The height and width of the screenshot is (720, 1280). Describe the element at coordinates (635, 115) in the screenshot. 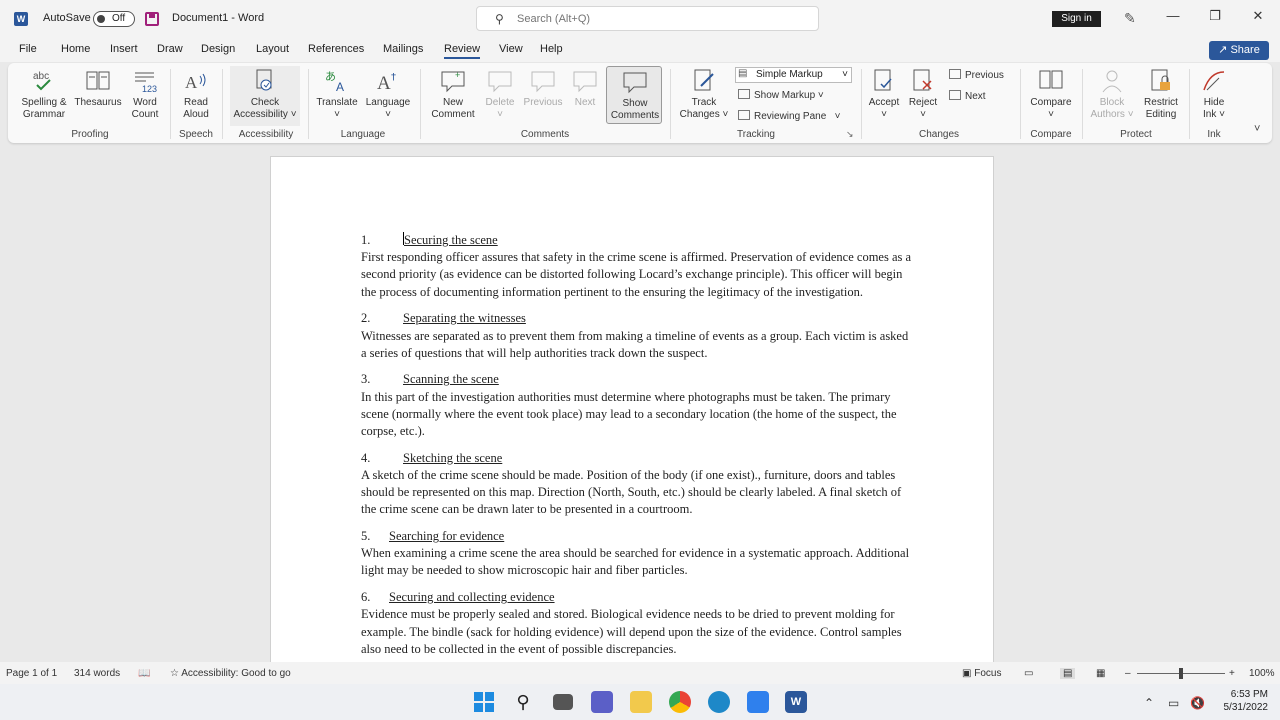

I see `showcomments-label-2: Comments` at that location.